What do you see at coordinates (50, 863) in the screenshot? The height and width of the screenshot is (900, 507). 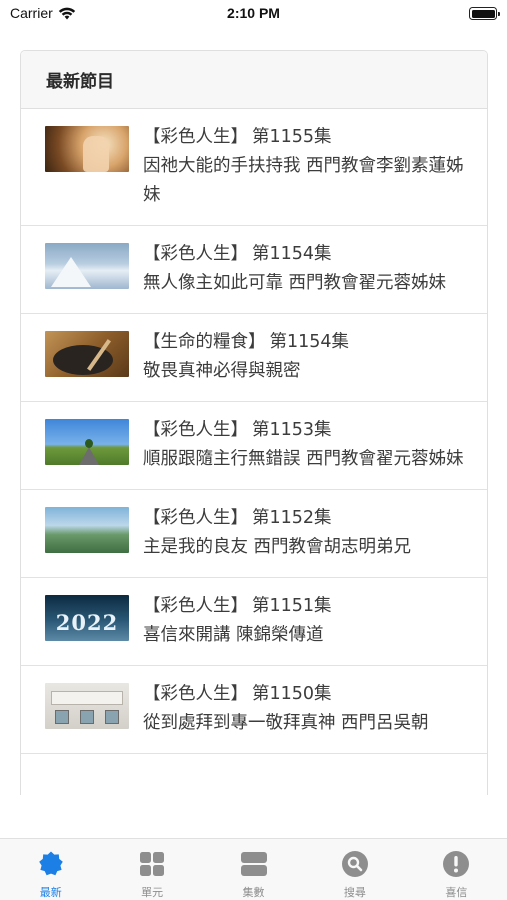 I see `badge-icon` at bounding box center [50, 863].